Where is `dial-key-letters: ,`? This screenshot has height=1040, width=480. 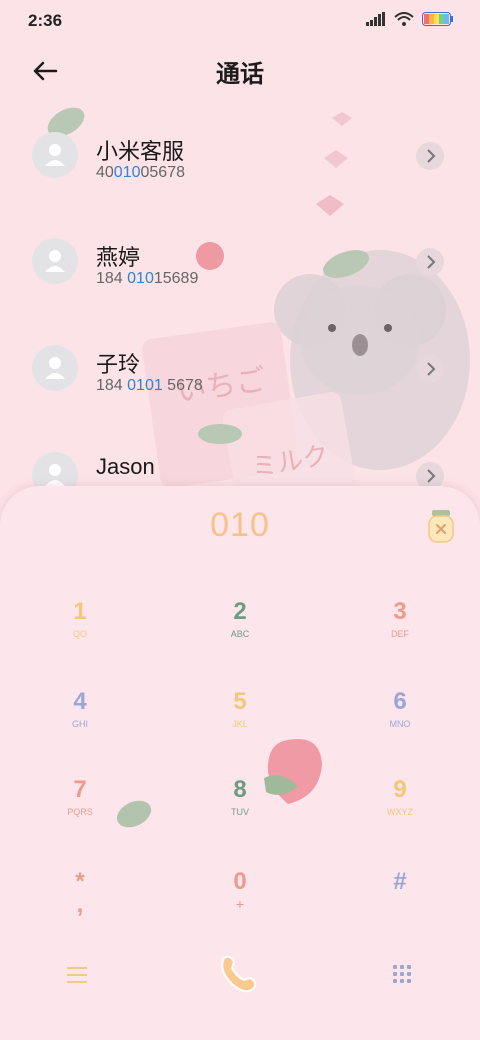
dial-key-letters: , is located at coordinates (80, 904).